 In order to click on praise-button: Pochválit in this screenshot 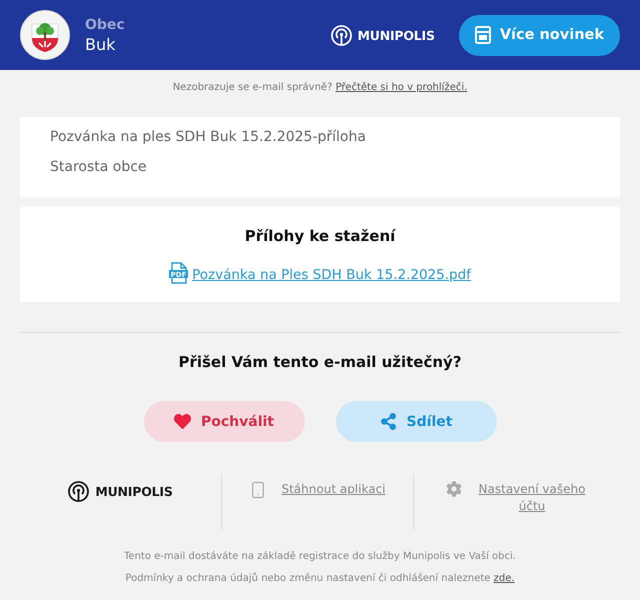, I will do `click(224, 421)`.